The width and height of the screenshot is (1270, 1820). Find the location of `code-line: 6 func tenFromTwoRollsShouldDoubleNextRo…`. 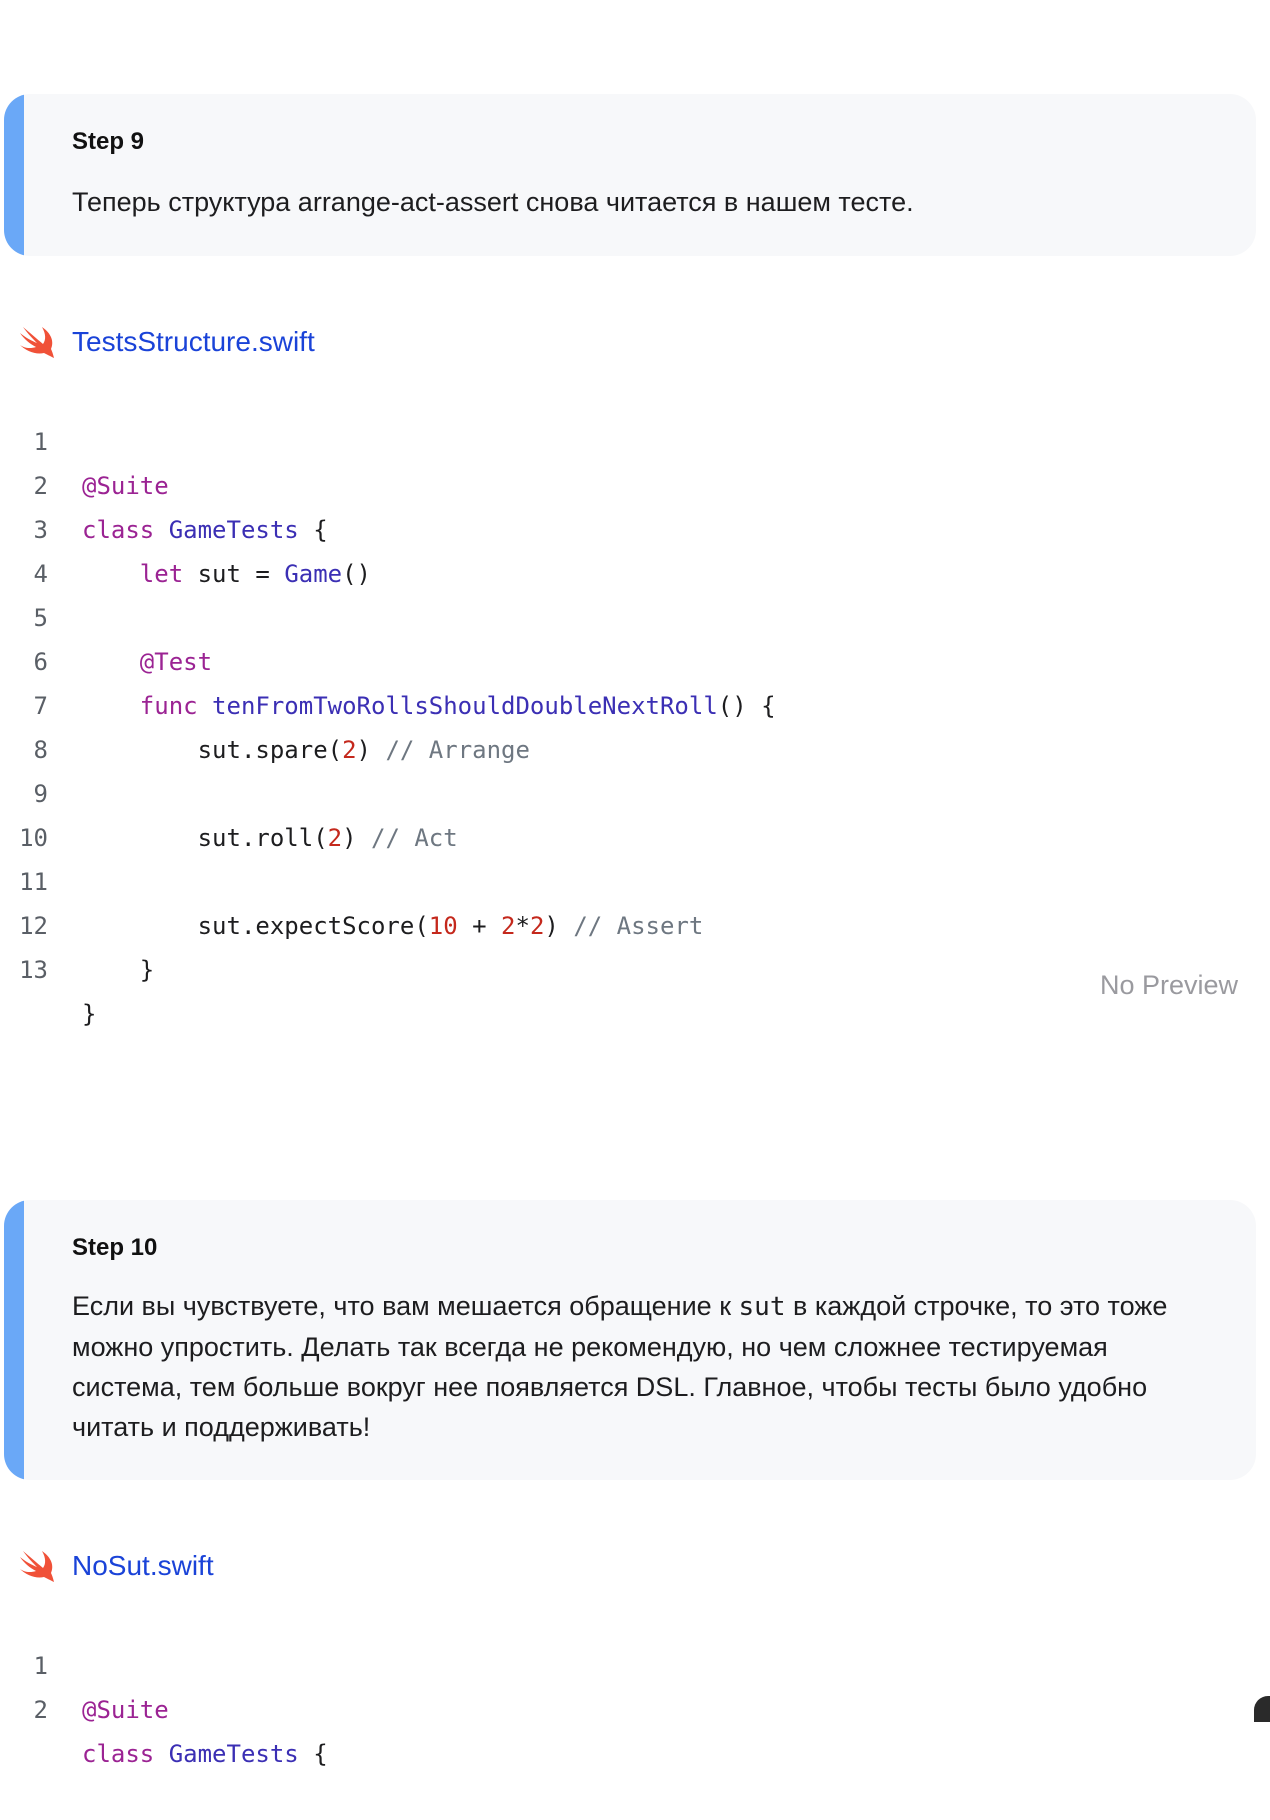

code-line: 6 func tenFromTwoRollsShouldDoubleNextRo… is located at coordinates (635, 658).